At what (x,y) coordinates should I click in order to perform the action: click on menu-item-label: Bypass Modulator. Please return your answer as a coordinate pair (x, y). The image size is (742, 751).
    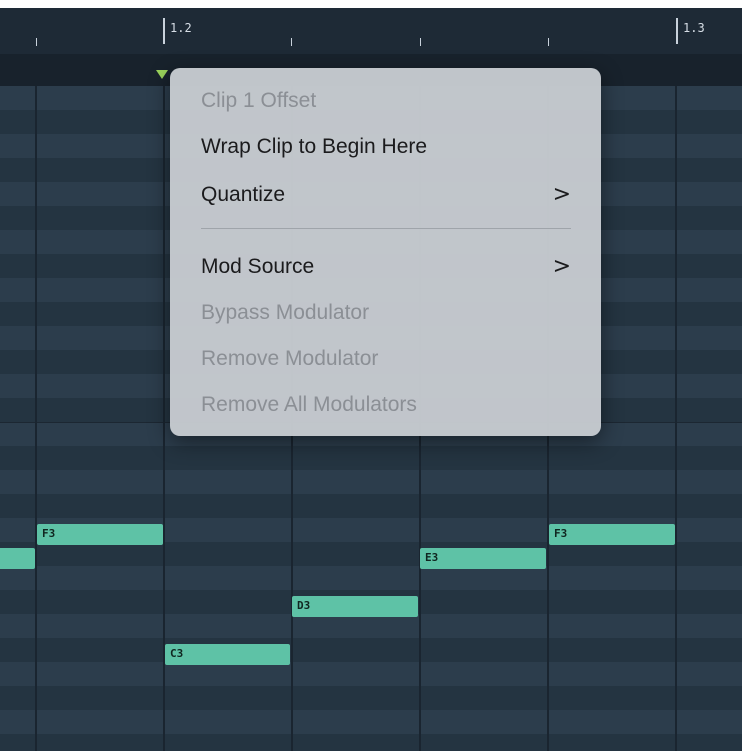
    Looking at the image, I should click on (285, 312).